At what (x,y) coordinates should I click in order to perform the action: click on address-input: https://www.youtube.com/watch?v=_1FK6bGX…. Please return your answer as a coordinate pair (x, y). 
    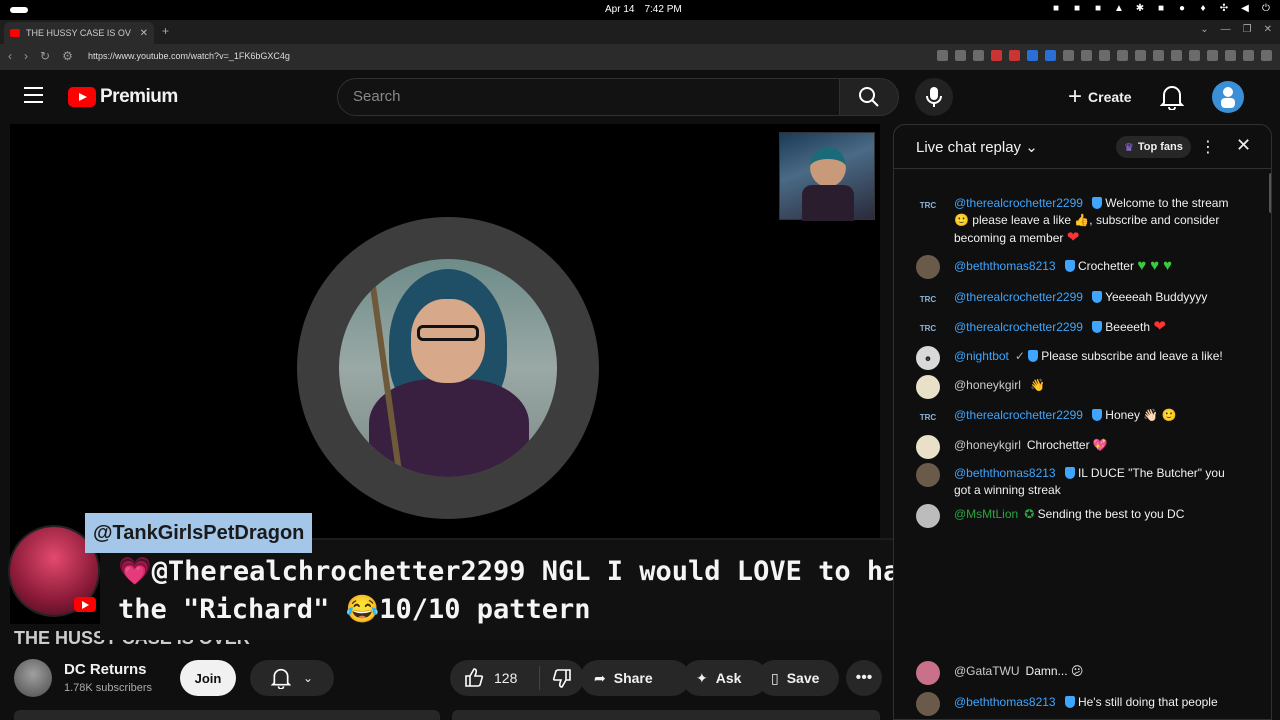
    Looking at the image, I should click on (189, 56).